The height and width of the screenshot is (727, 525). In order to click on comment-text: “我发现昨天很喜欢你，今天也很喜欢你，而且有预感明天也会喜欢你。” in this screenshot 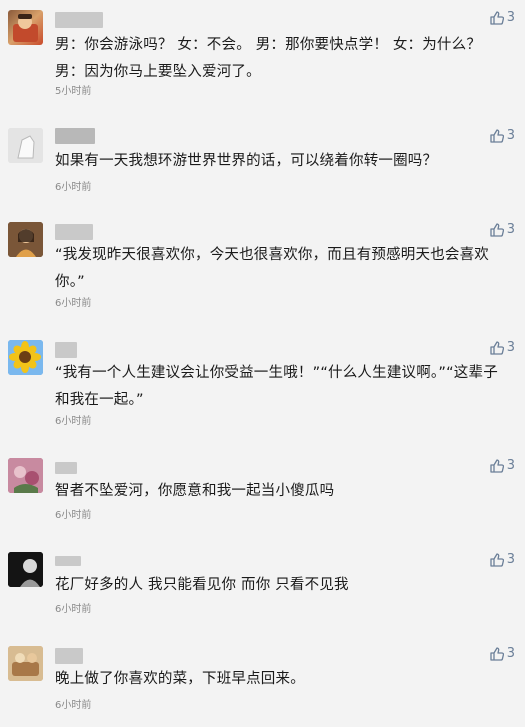, I will do `click(272, 268)`.